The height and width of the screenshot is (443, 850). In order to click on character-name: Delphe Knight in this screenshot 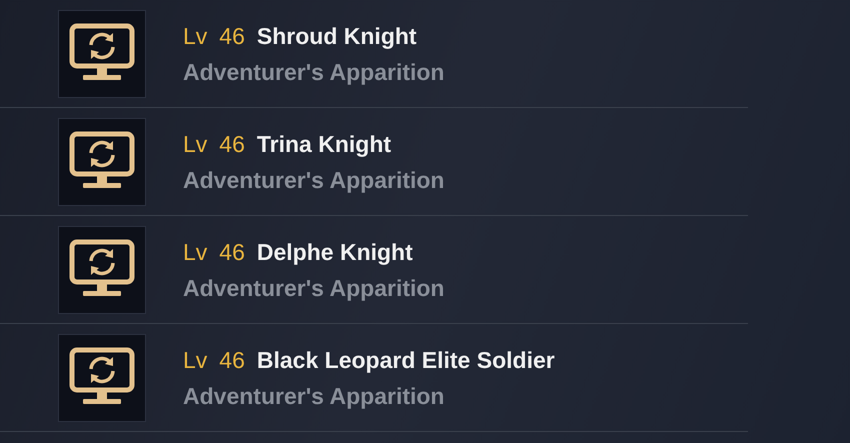, I will do `click(334, 252)`.